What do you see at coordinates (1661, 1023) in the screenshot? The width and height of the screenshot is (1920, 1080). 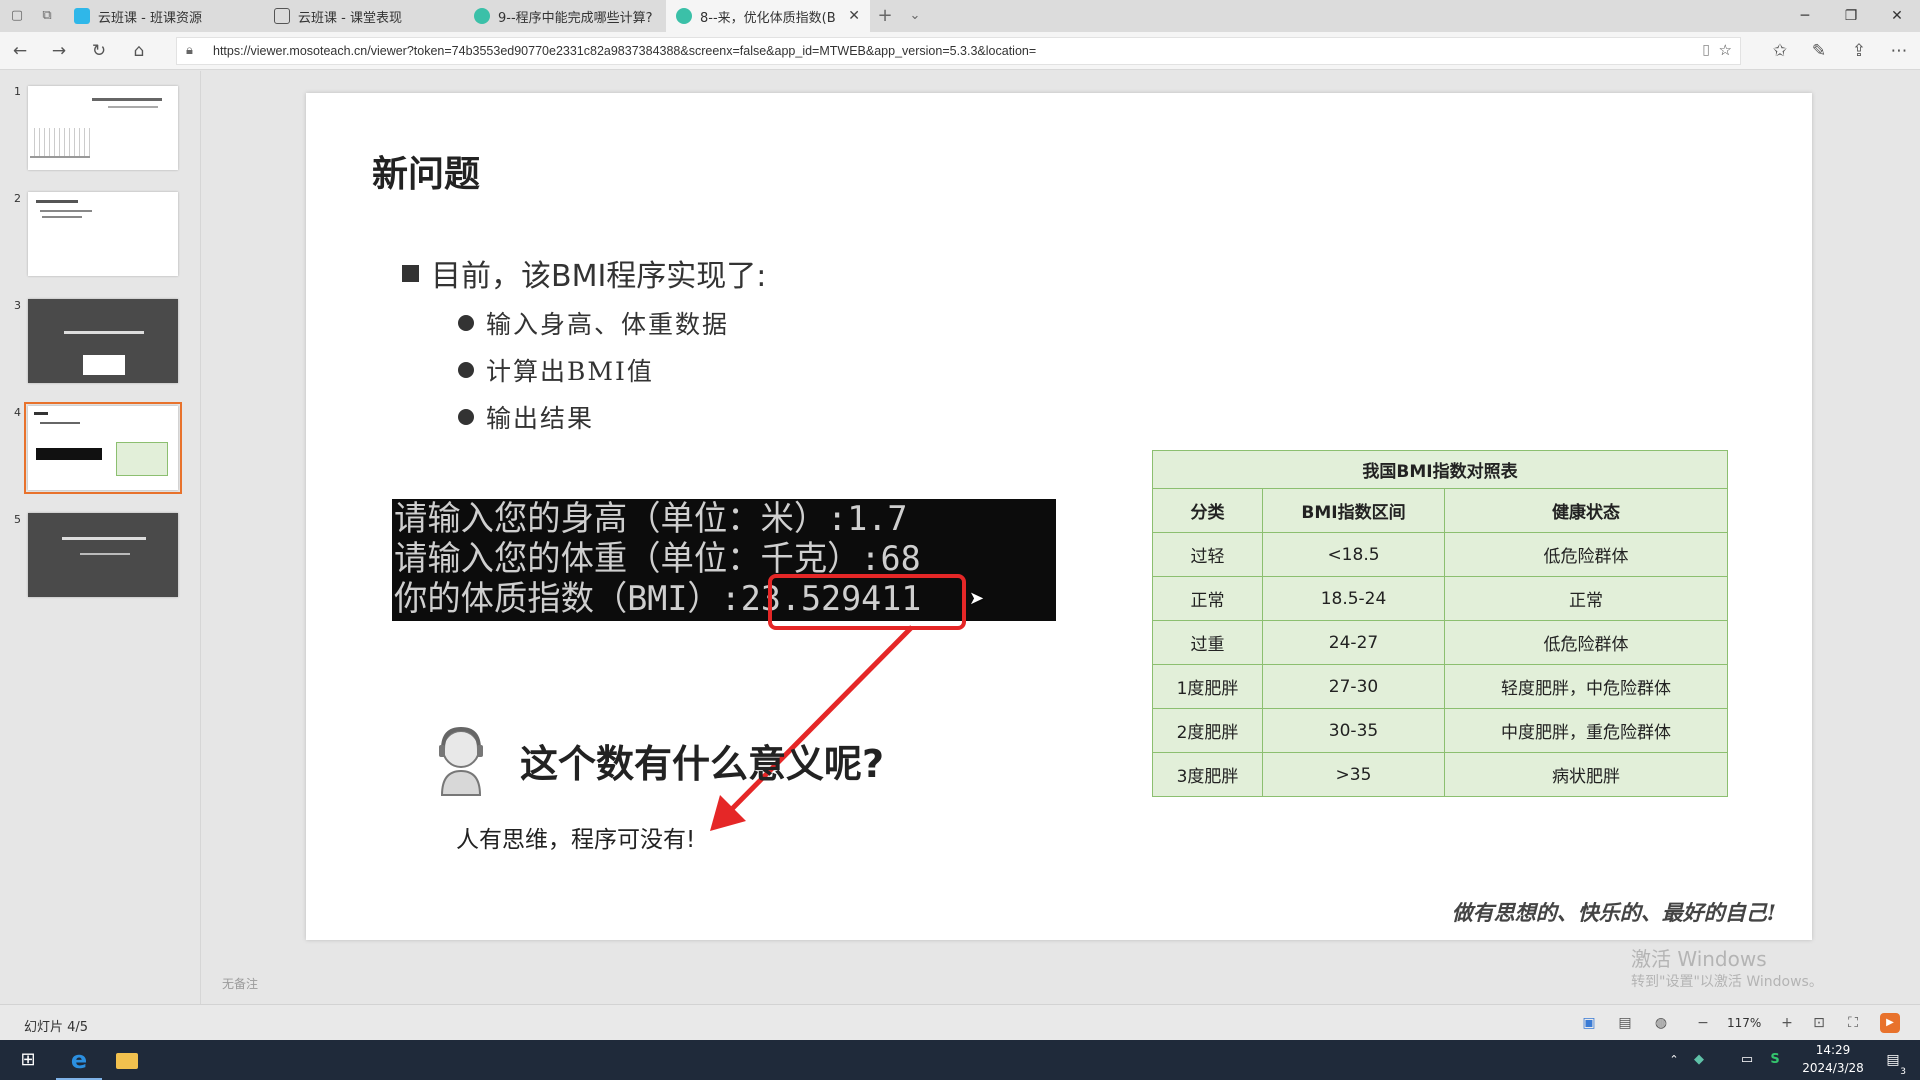 I see `globe-icon: ◍` at bounding box center [1661, 1023].